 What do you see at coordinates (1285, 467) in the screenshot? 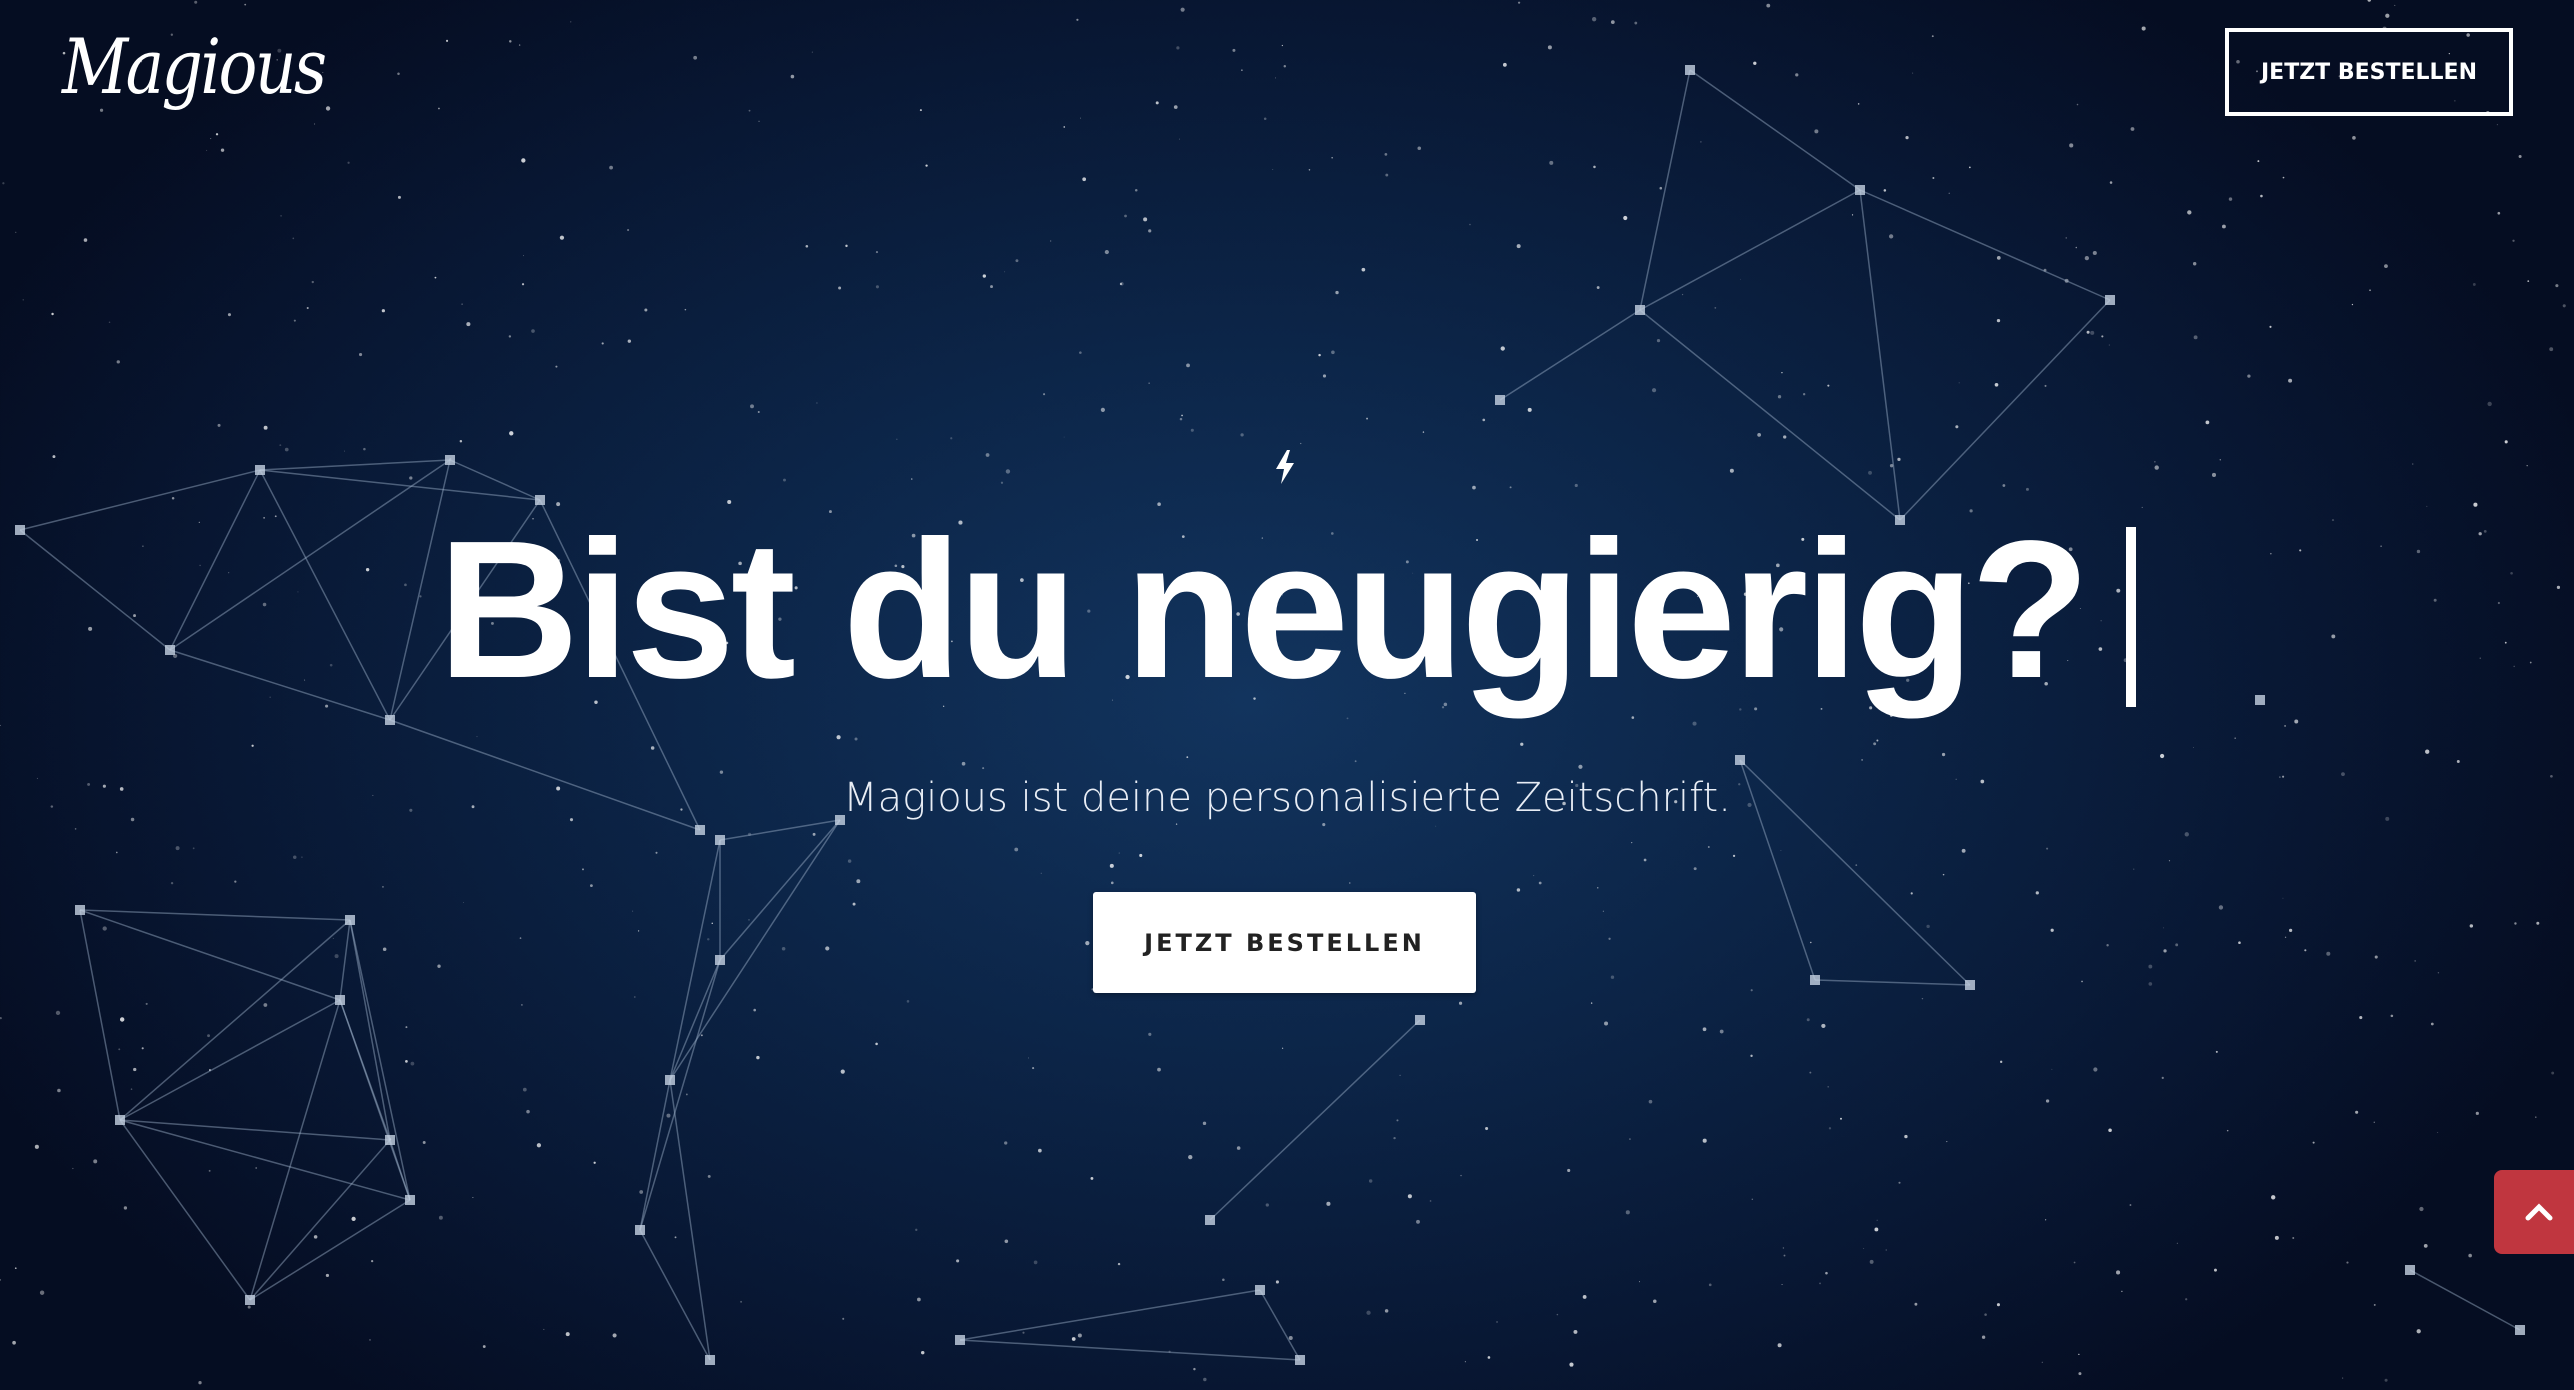
I see `lightning-bolt-icon` at bounding box center [1285, 467].